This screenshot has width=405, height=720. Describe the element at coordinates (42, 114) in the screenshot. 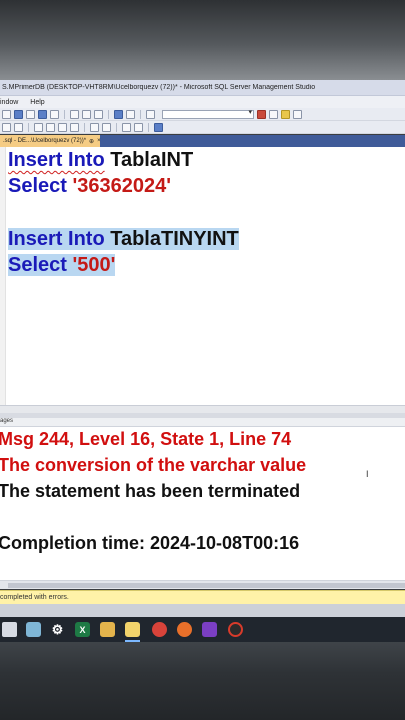

I see `save-icon` at that location.